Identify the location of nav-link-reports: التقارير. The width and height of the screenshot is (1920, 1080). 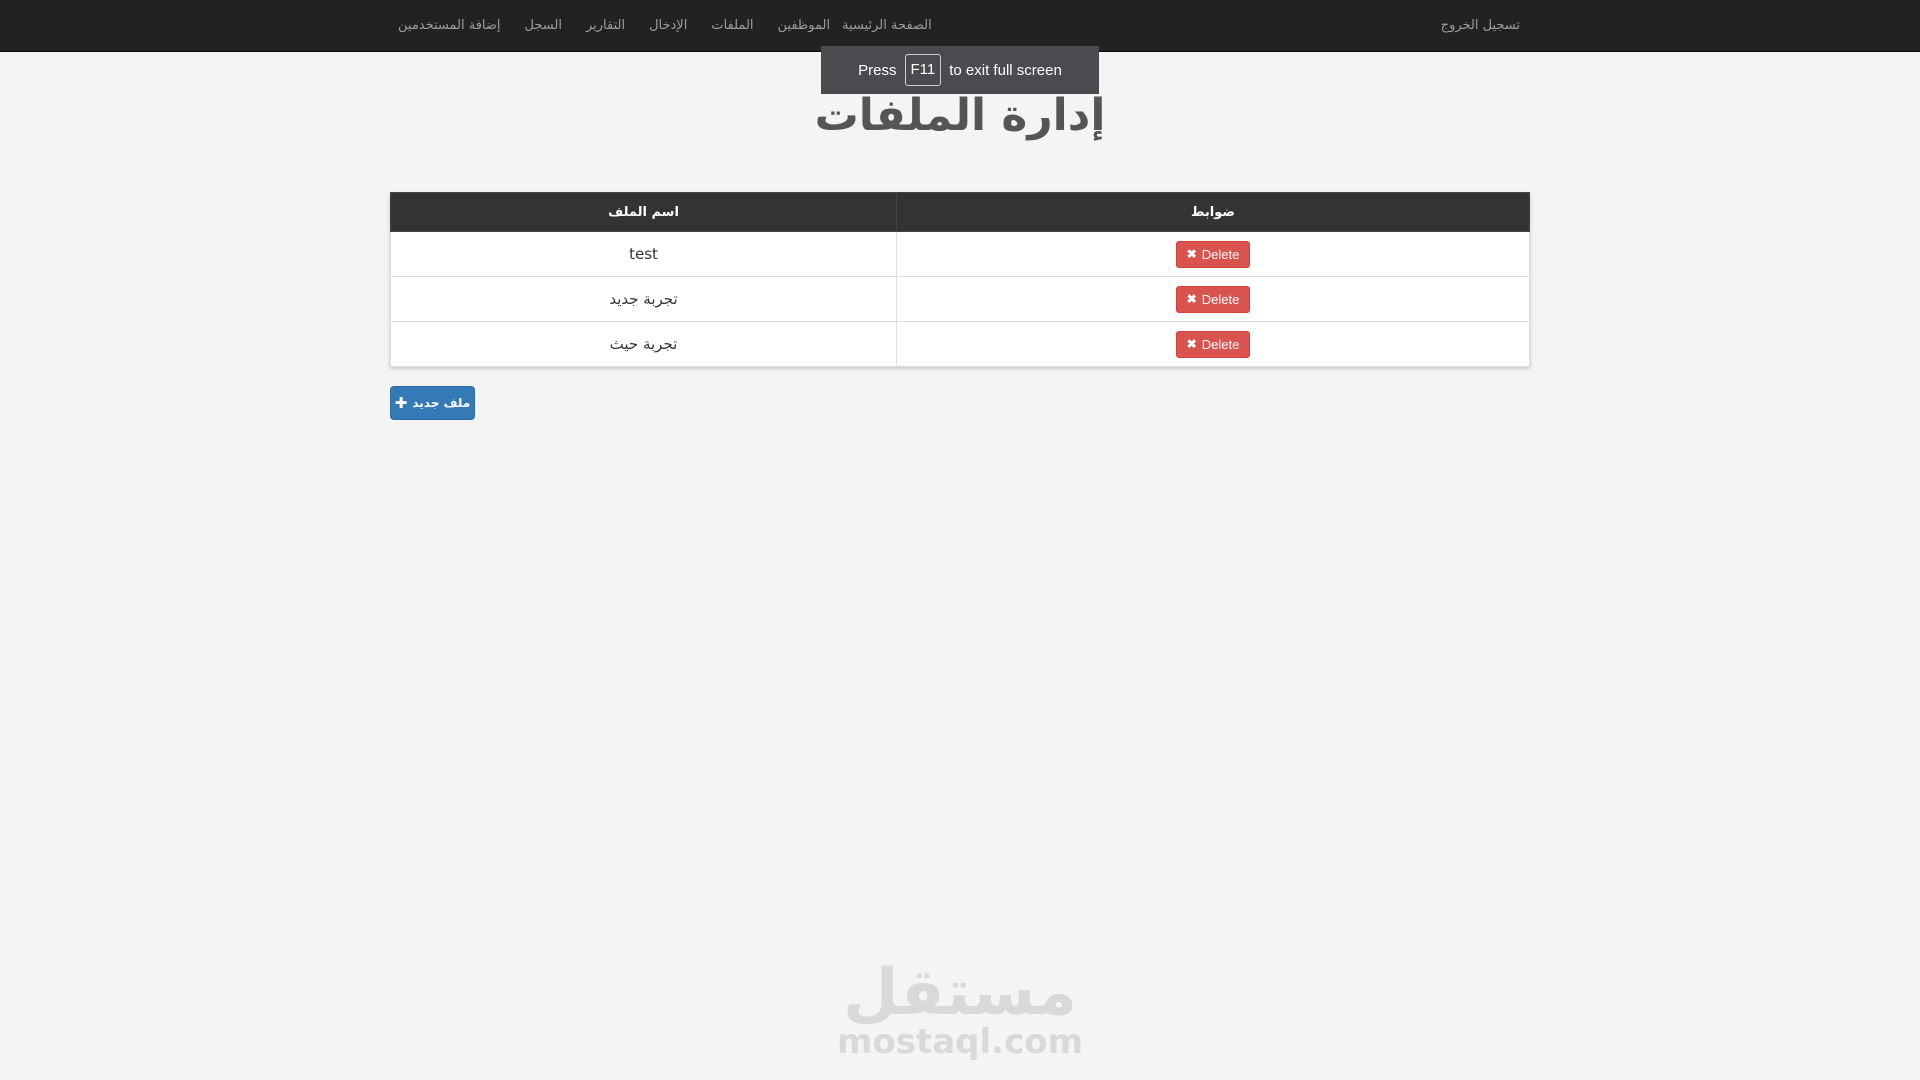
(605, 26).